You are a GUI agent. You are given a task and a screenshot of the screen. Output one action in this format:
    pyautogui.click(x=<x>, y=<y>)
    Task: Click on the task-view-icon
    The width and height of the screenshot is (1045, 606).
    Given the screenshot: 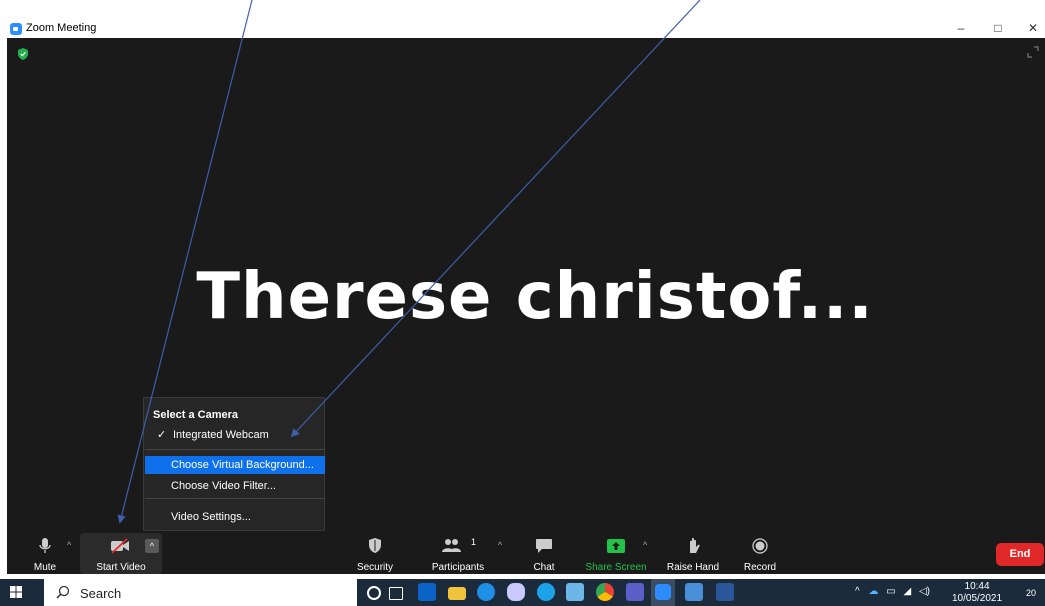 What is the action you would take?
    pyautogui.click(x=396, y=593)
    